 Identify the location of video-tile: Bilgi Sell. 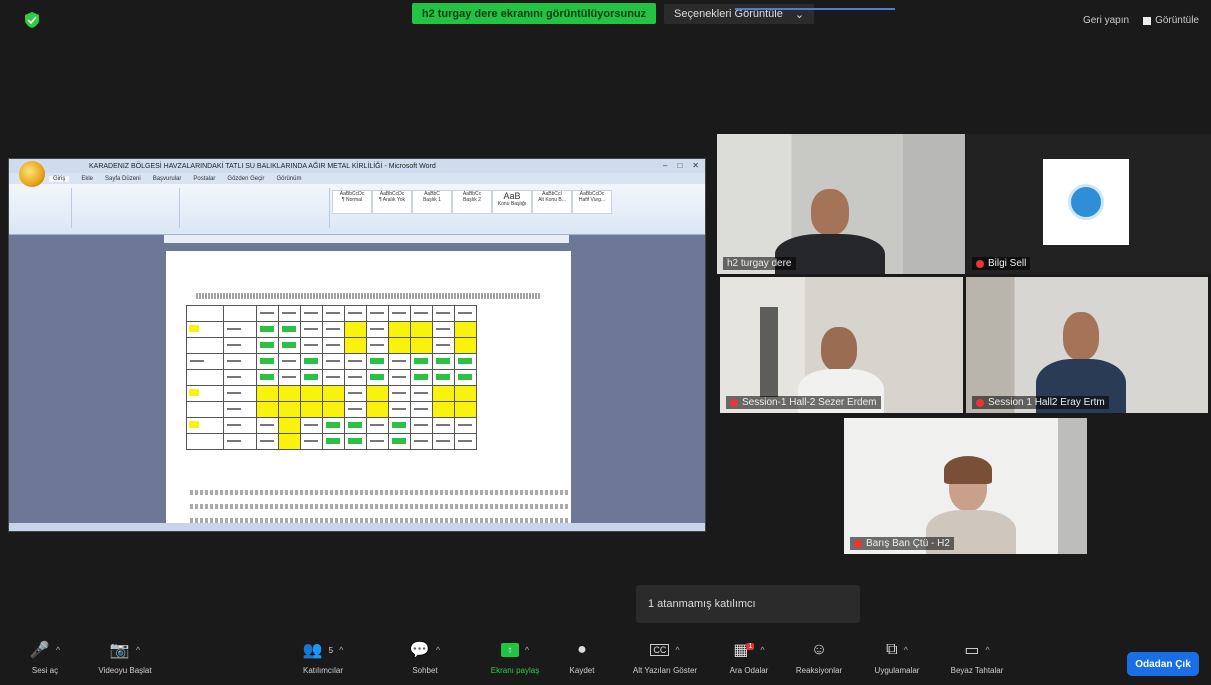
(1088, 204).